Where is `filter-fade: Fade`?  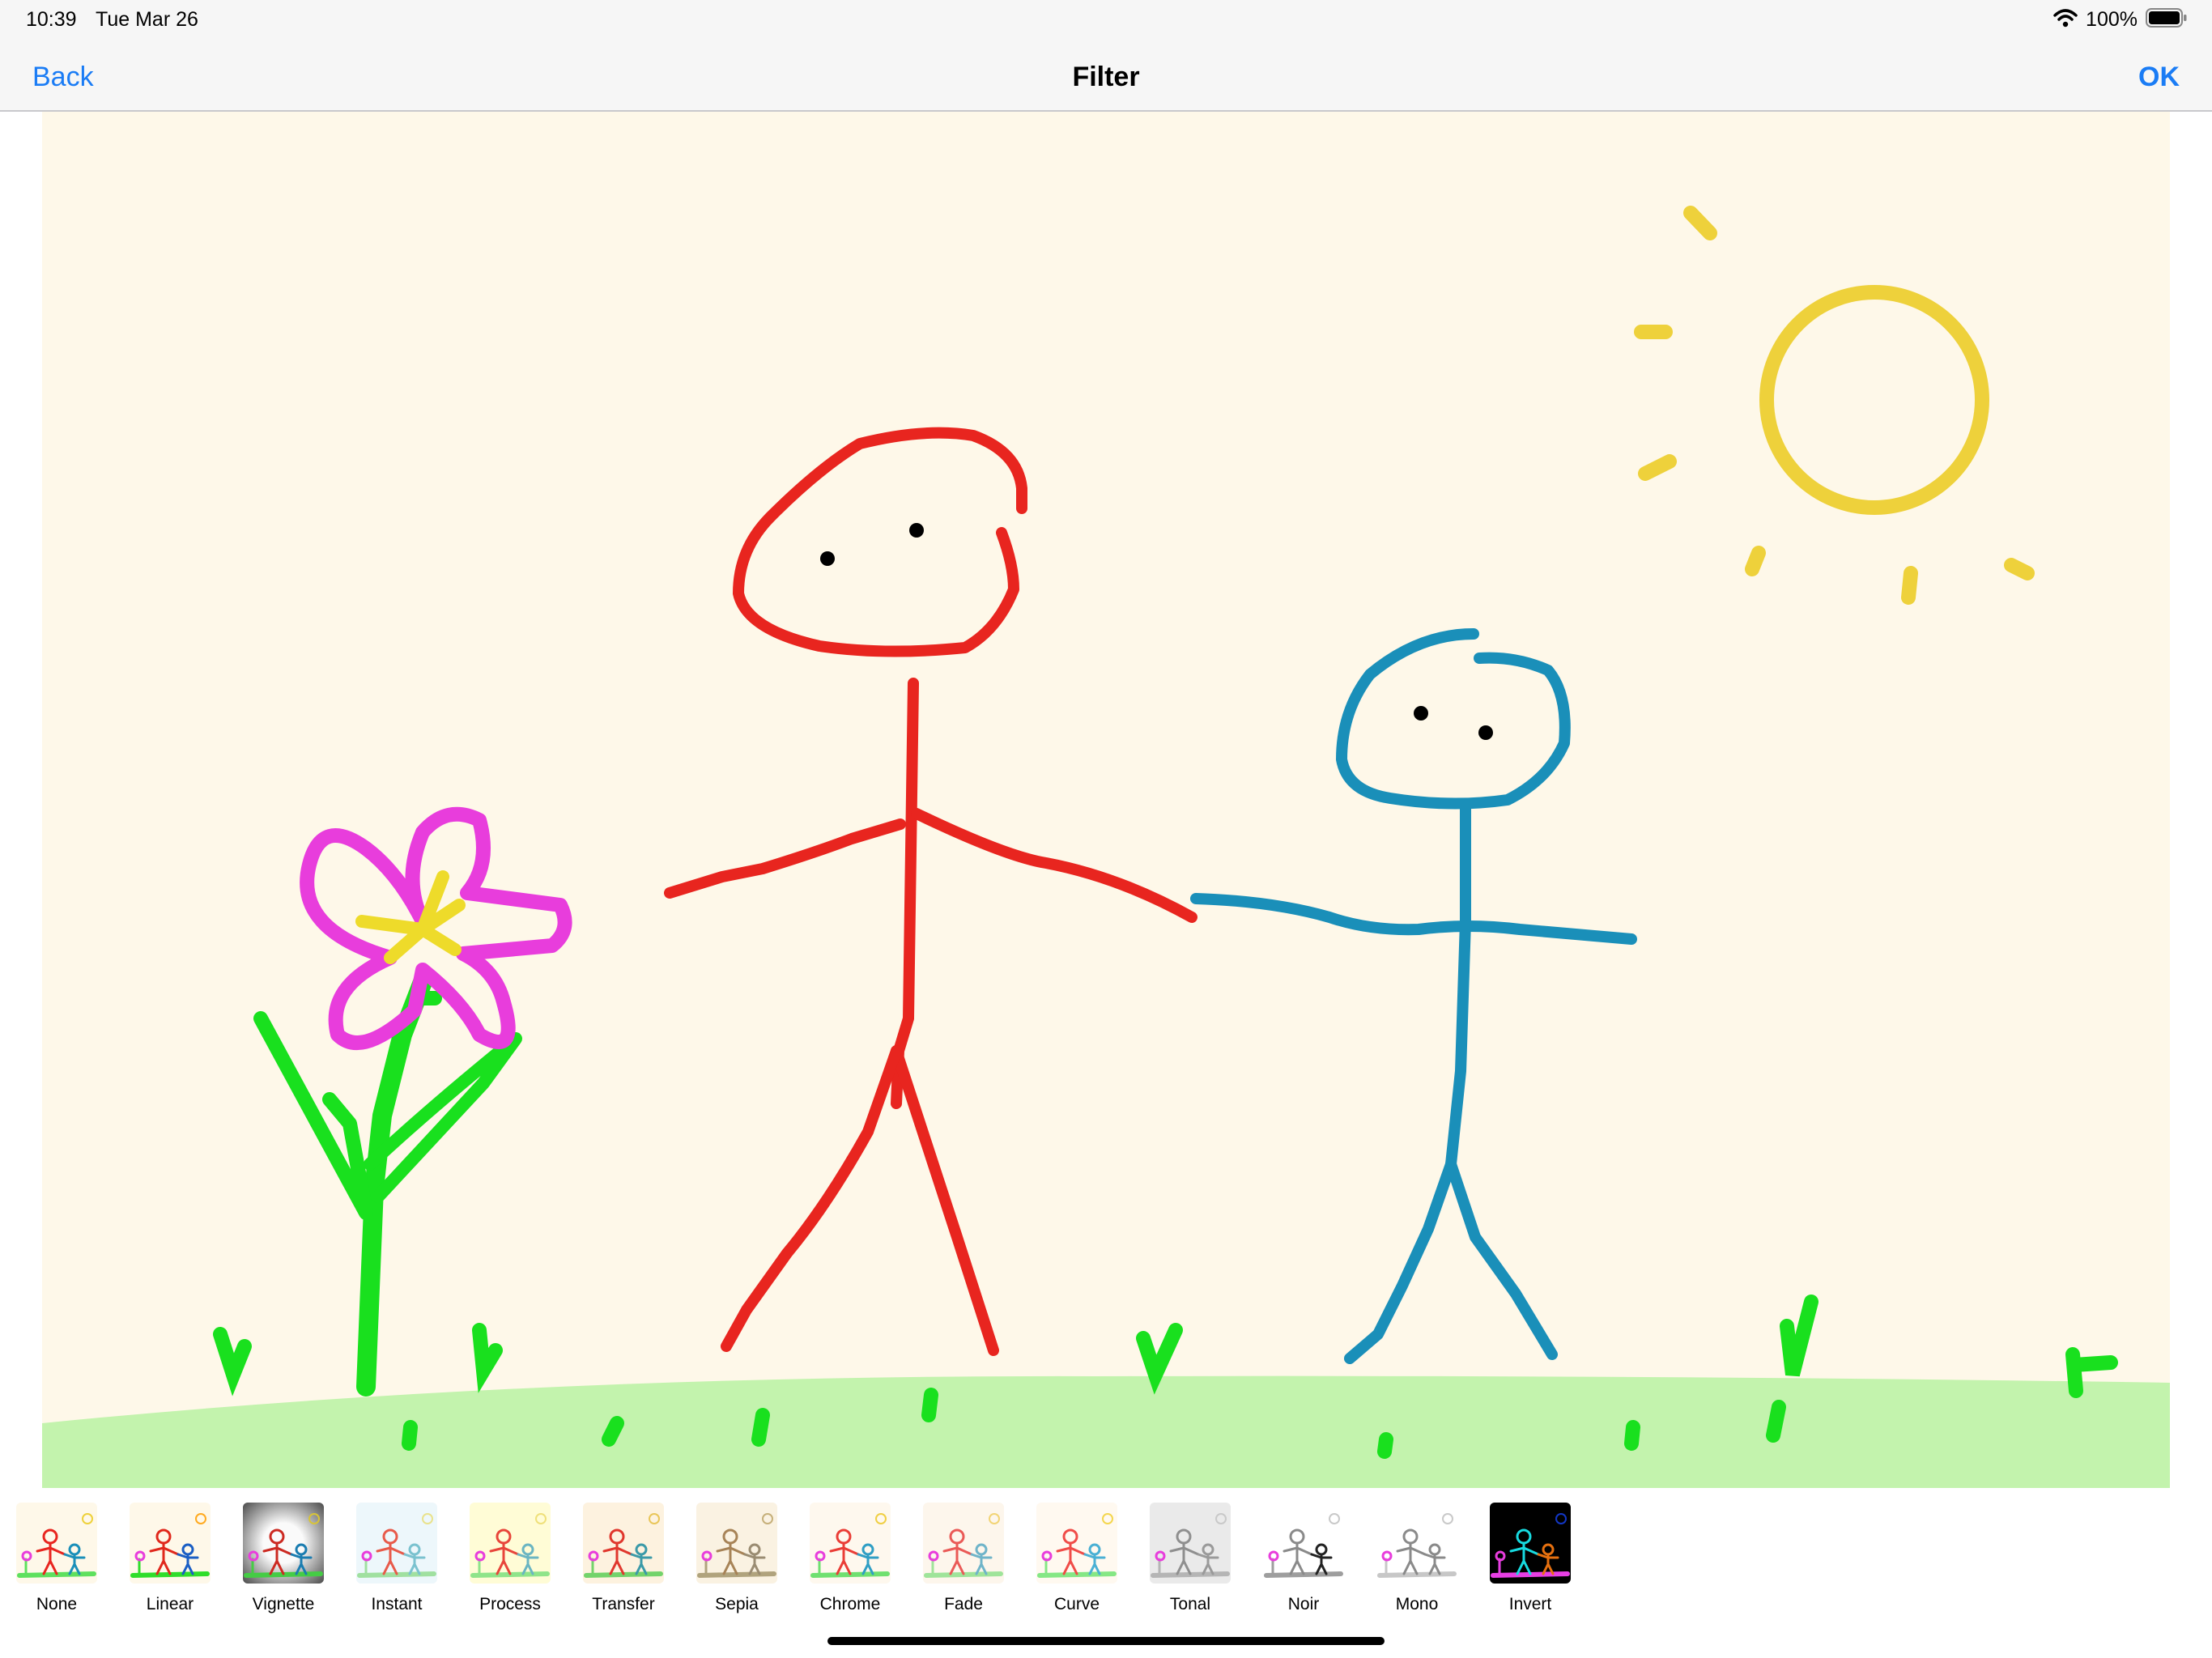 filter-fade: Fade is located at coordinates (964, 1561).